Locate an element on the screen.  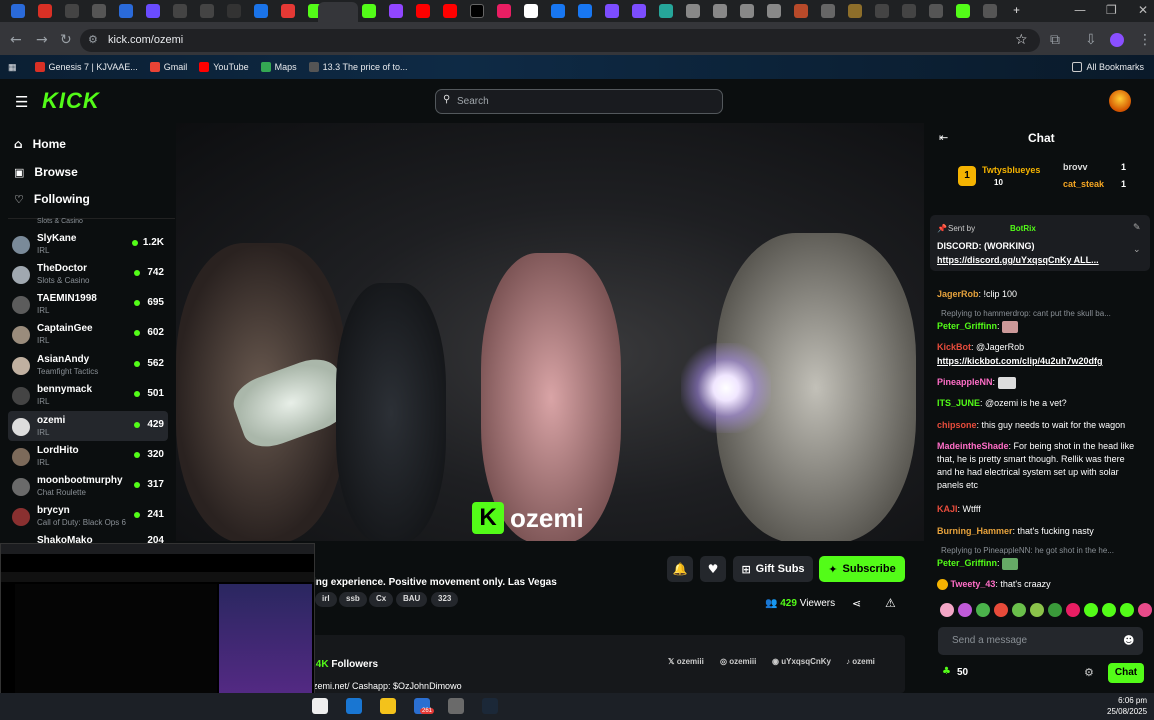
hamburger-menu-icon: ☰ is located at coordinates (21, 102).